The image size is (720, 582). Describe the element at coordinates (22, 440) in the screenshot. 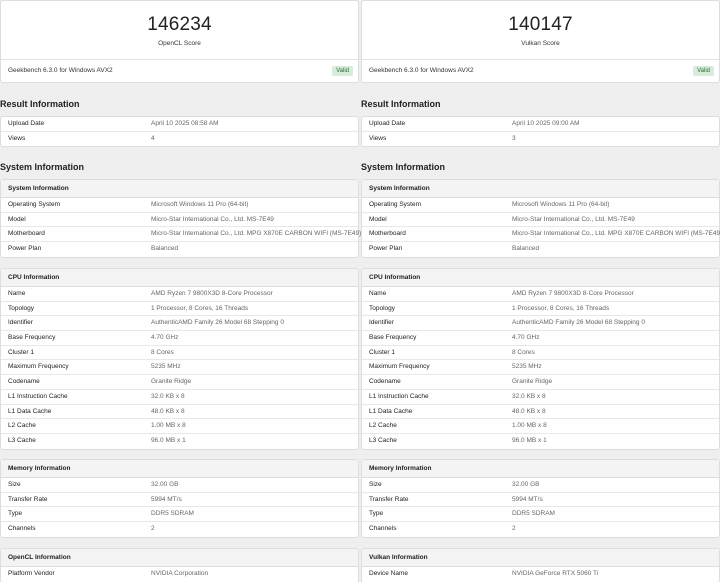

I see `row-key: L3 Cache` at that location.